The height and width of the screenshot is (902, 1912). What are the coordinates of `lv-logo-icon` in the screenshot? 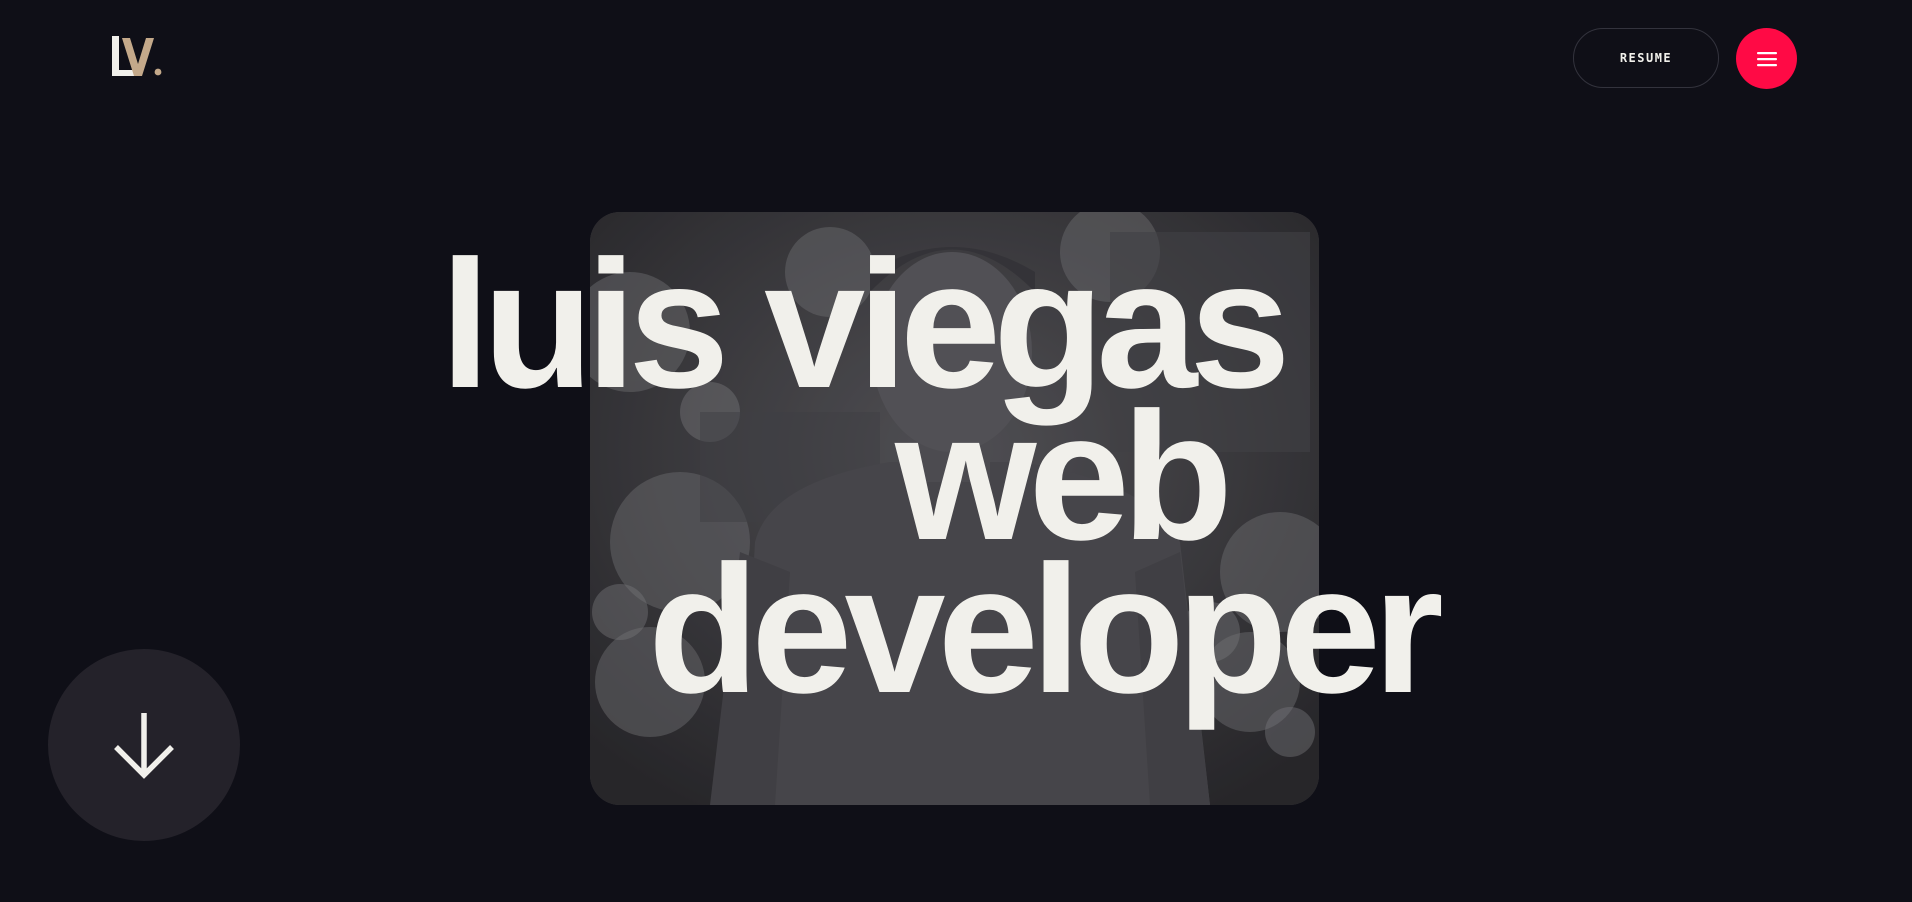 It's located at (137, 56).